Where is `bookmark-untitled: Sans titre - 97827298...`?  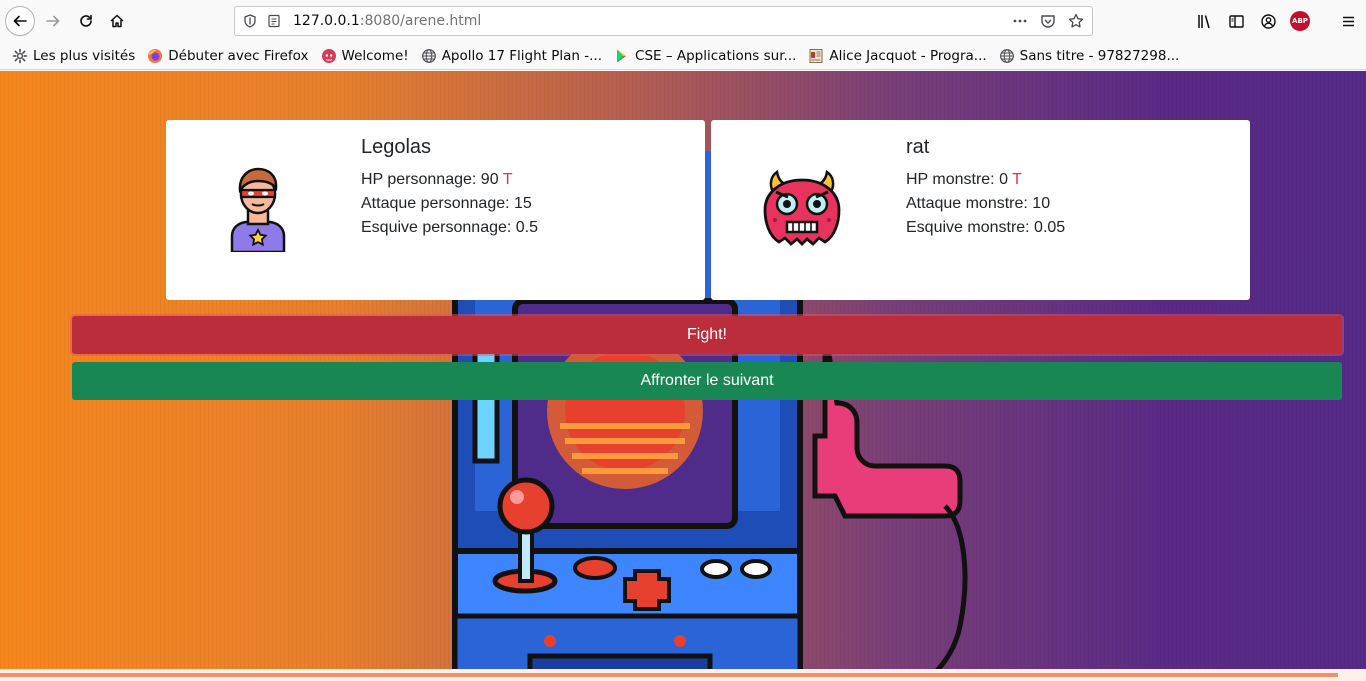 bookmark-untitled: Sans titre - 97827298... is located at coordinates (1089, 55).